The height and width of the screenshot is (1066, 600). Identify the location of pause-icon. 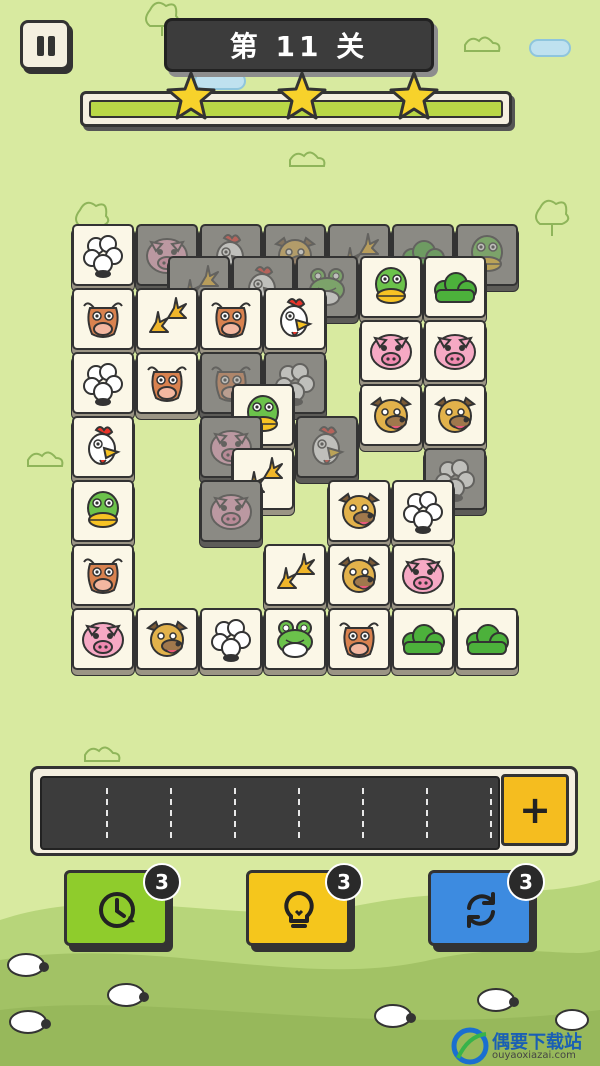
(40, 46).